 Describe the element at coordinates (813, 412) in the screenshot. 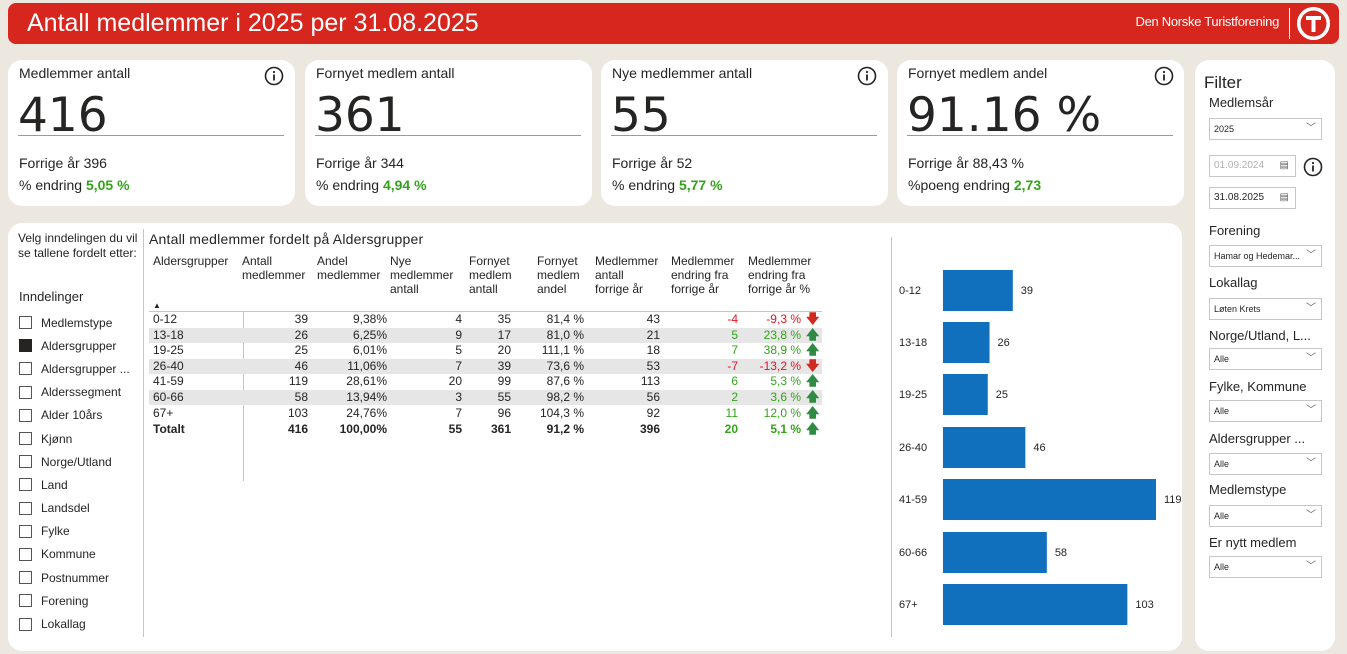

I see `arrow-up-icon: 🡅` at that location.